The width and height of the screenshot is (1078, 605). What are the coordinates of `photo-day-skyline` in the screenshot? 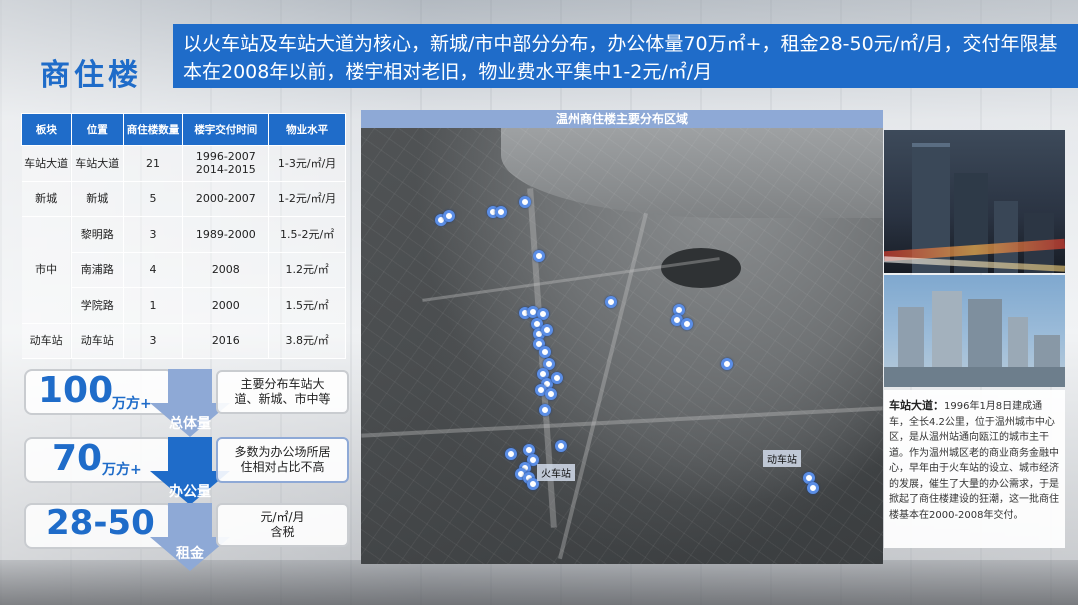 It's located at (974, 331).